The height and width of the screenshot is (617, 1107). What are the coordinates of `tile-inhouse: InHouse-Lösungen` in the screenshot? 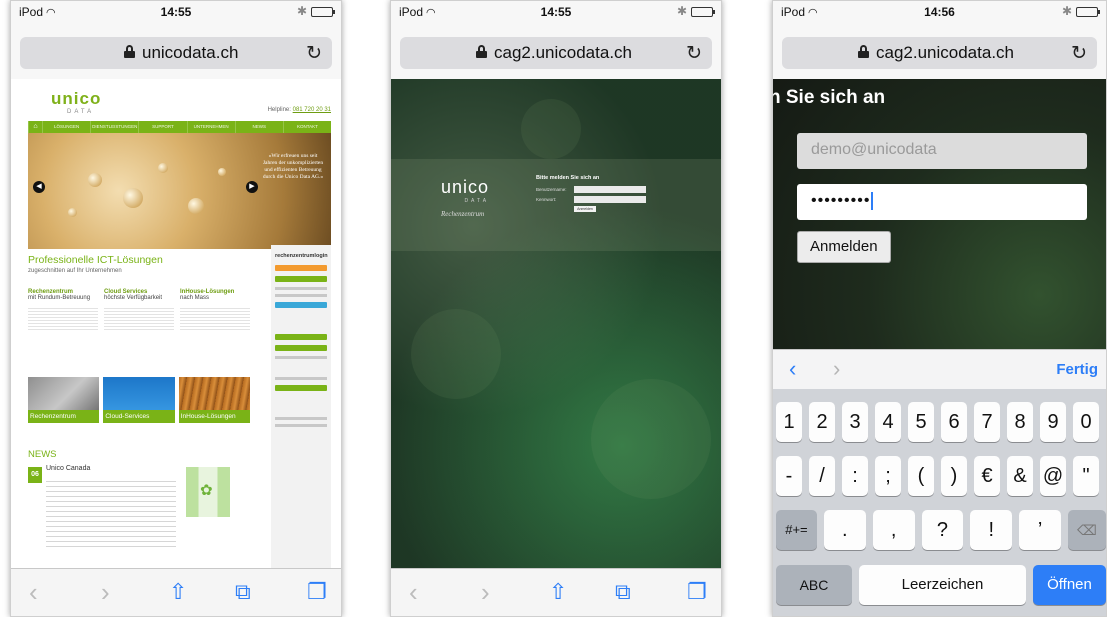 It's located at (214, 400).